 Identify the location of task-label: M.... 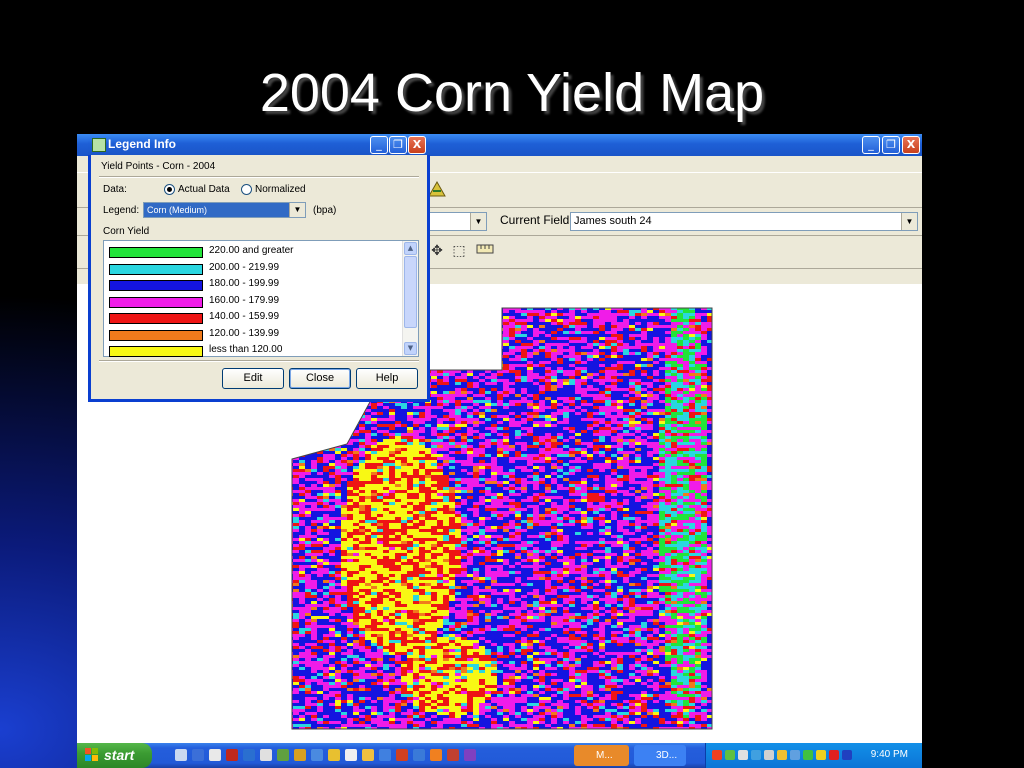
(604, 755).